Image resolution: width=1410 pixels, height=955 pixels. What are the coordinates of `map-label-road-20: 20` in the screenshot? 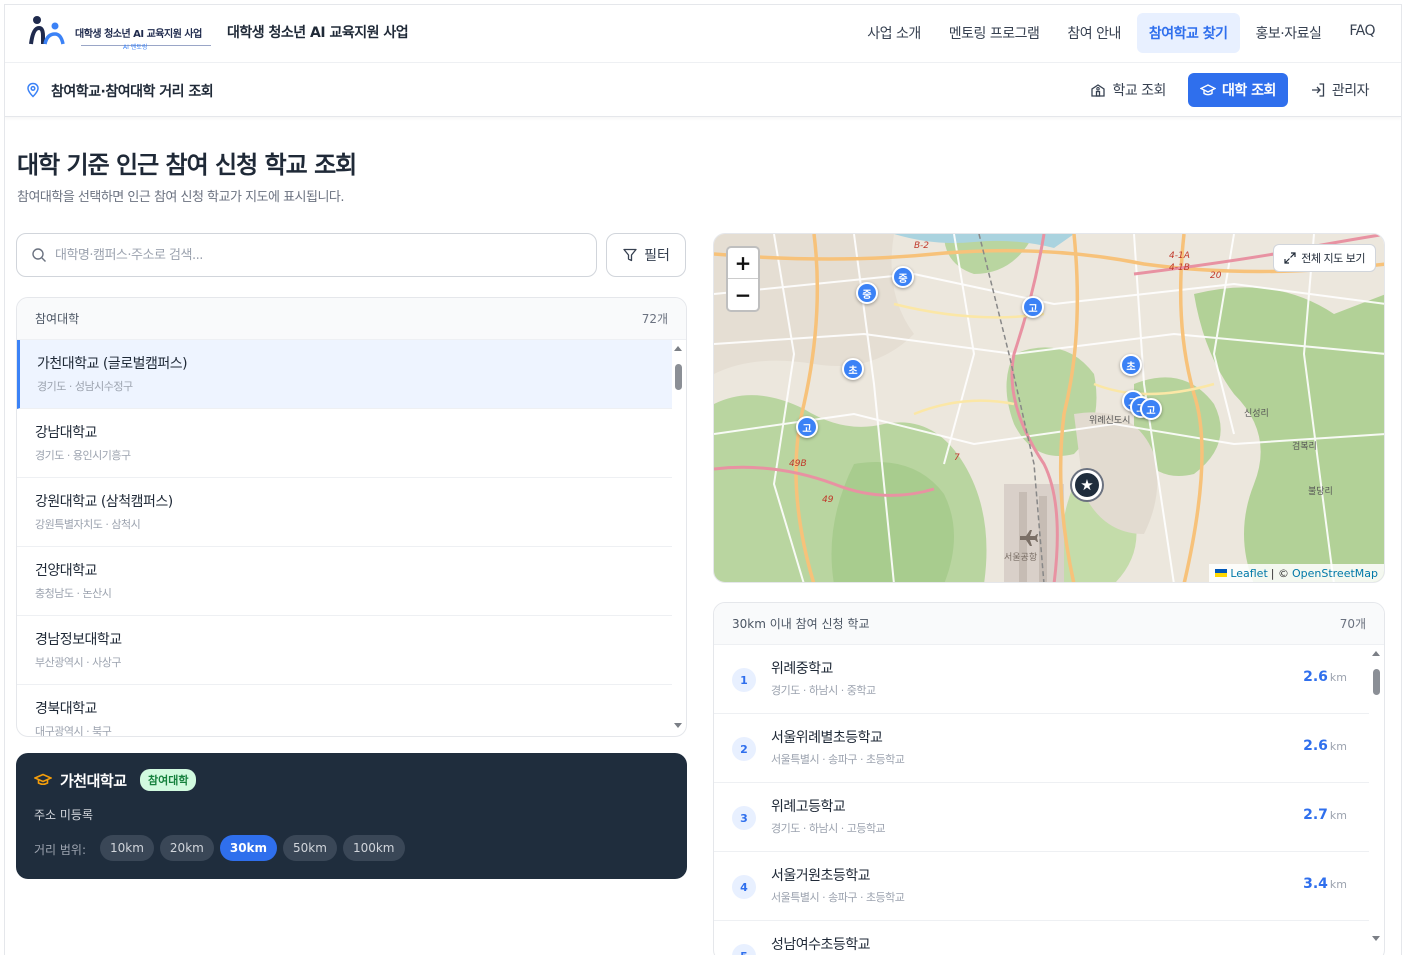 It's located at (1216, 276).